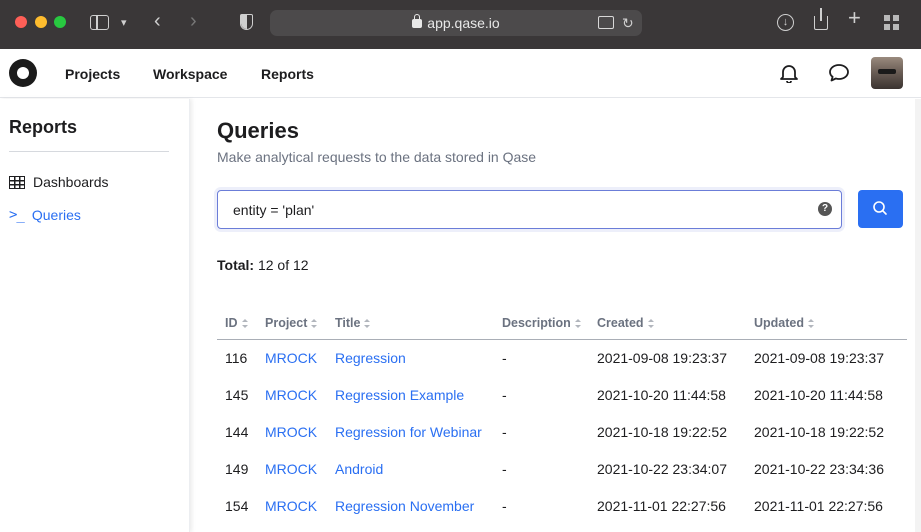 Image resolution: width=921 pixels, height=532 pixels. What do you see at coordinates (246, 22) in the screenshot?
I see `shield-icon` at bounding box center [246, 22].